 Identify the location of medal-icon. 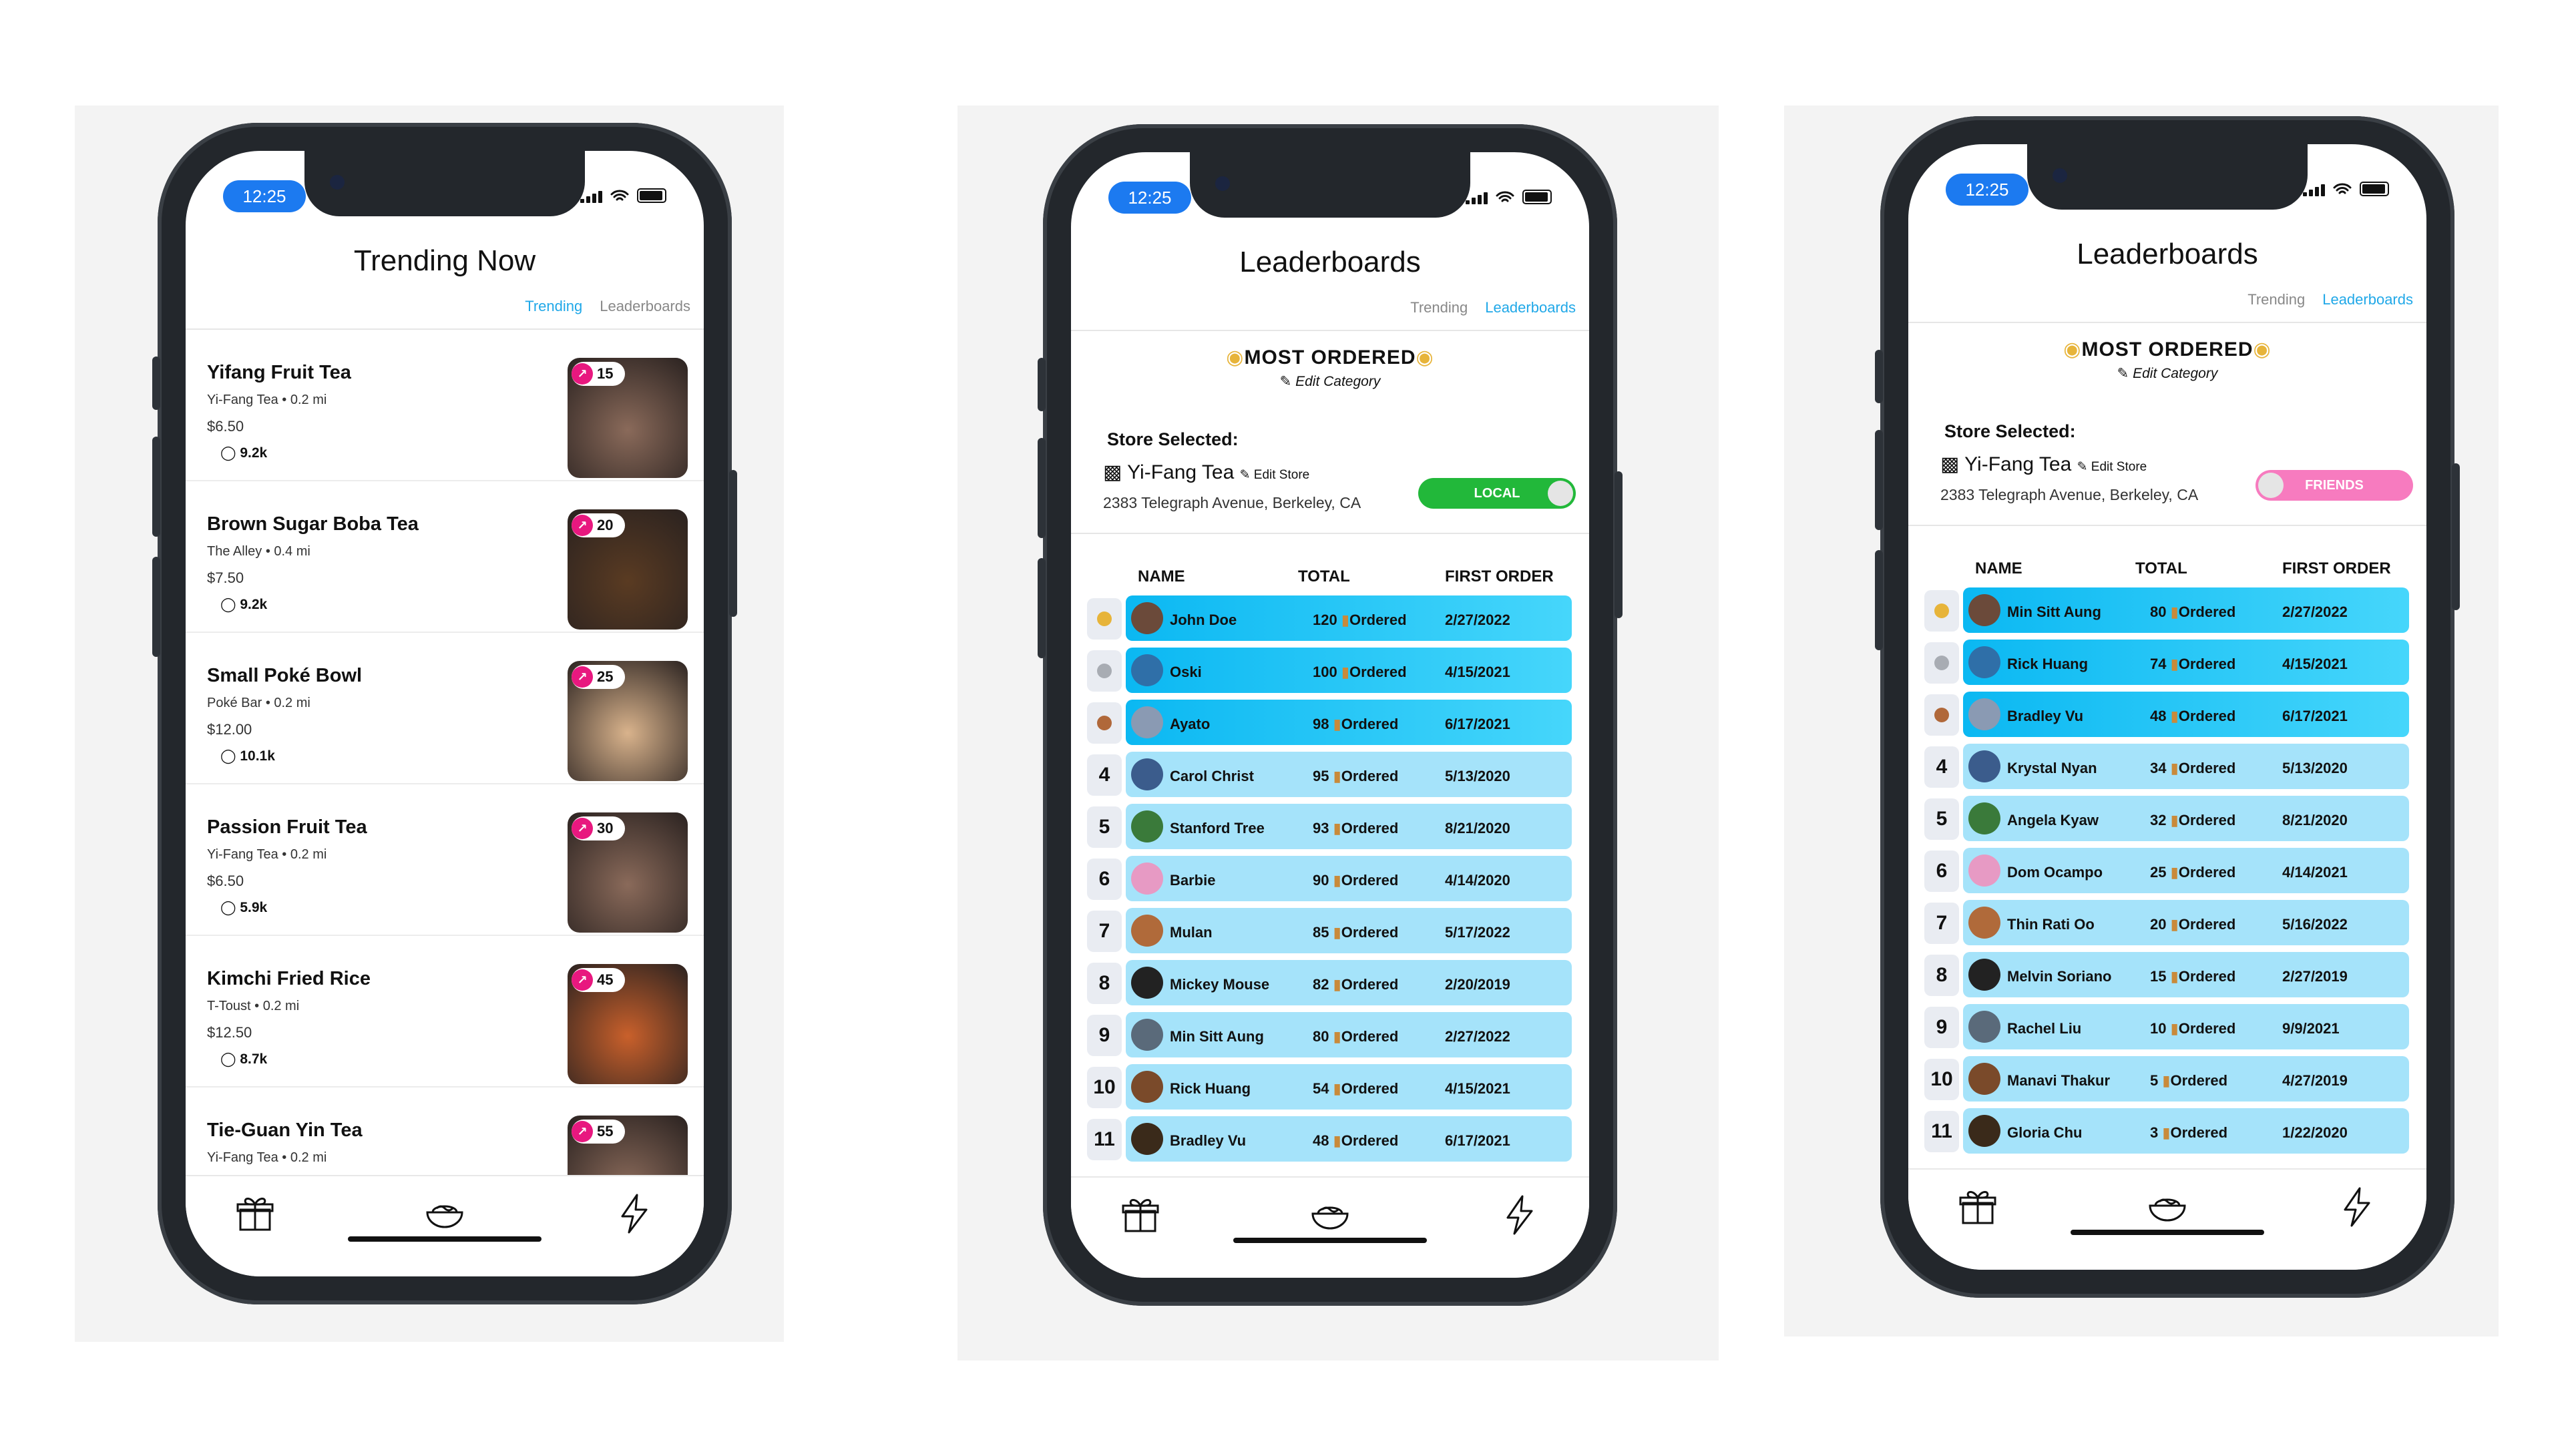
(1941, 663).